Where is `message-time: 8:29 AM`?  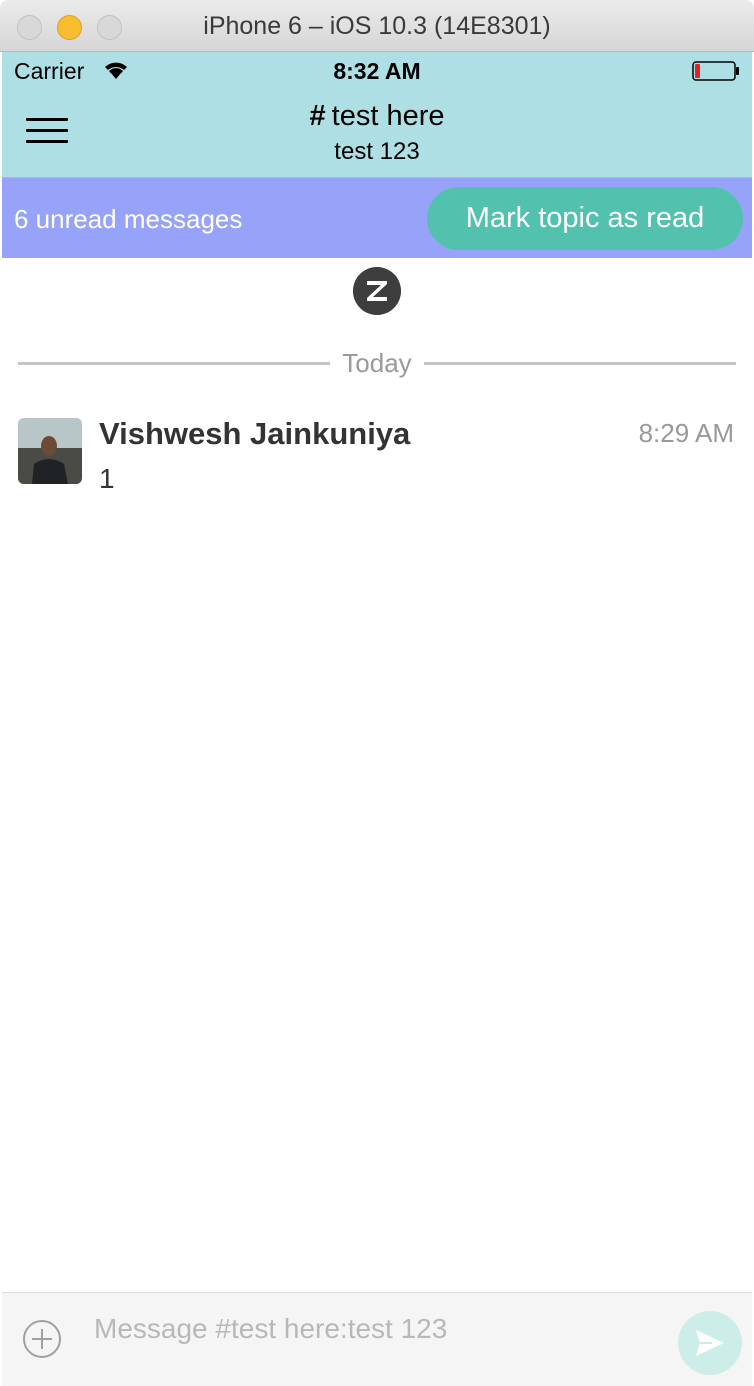 message-time: 8:29 AM is located at coordinates (686, 433).